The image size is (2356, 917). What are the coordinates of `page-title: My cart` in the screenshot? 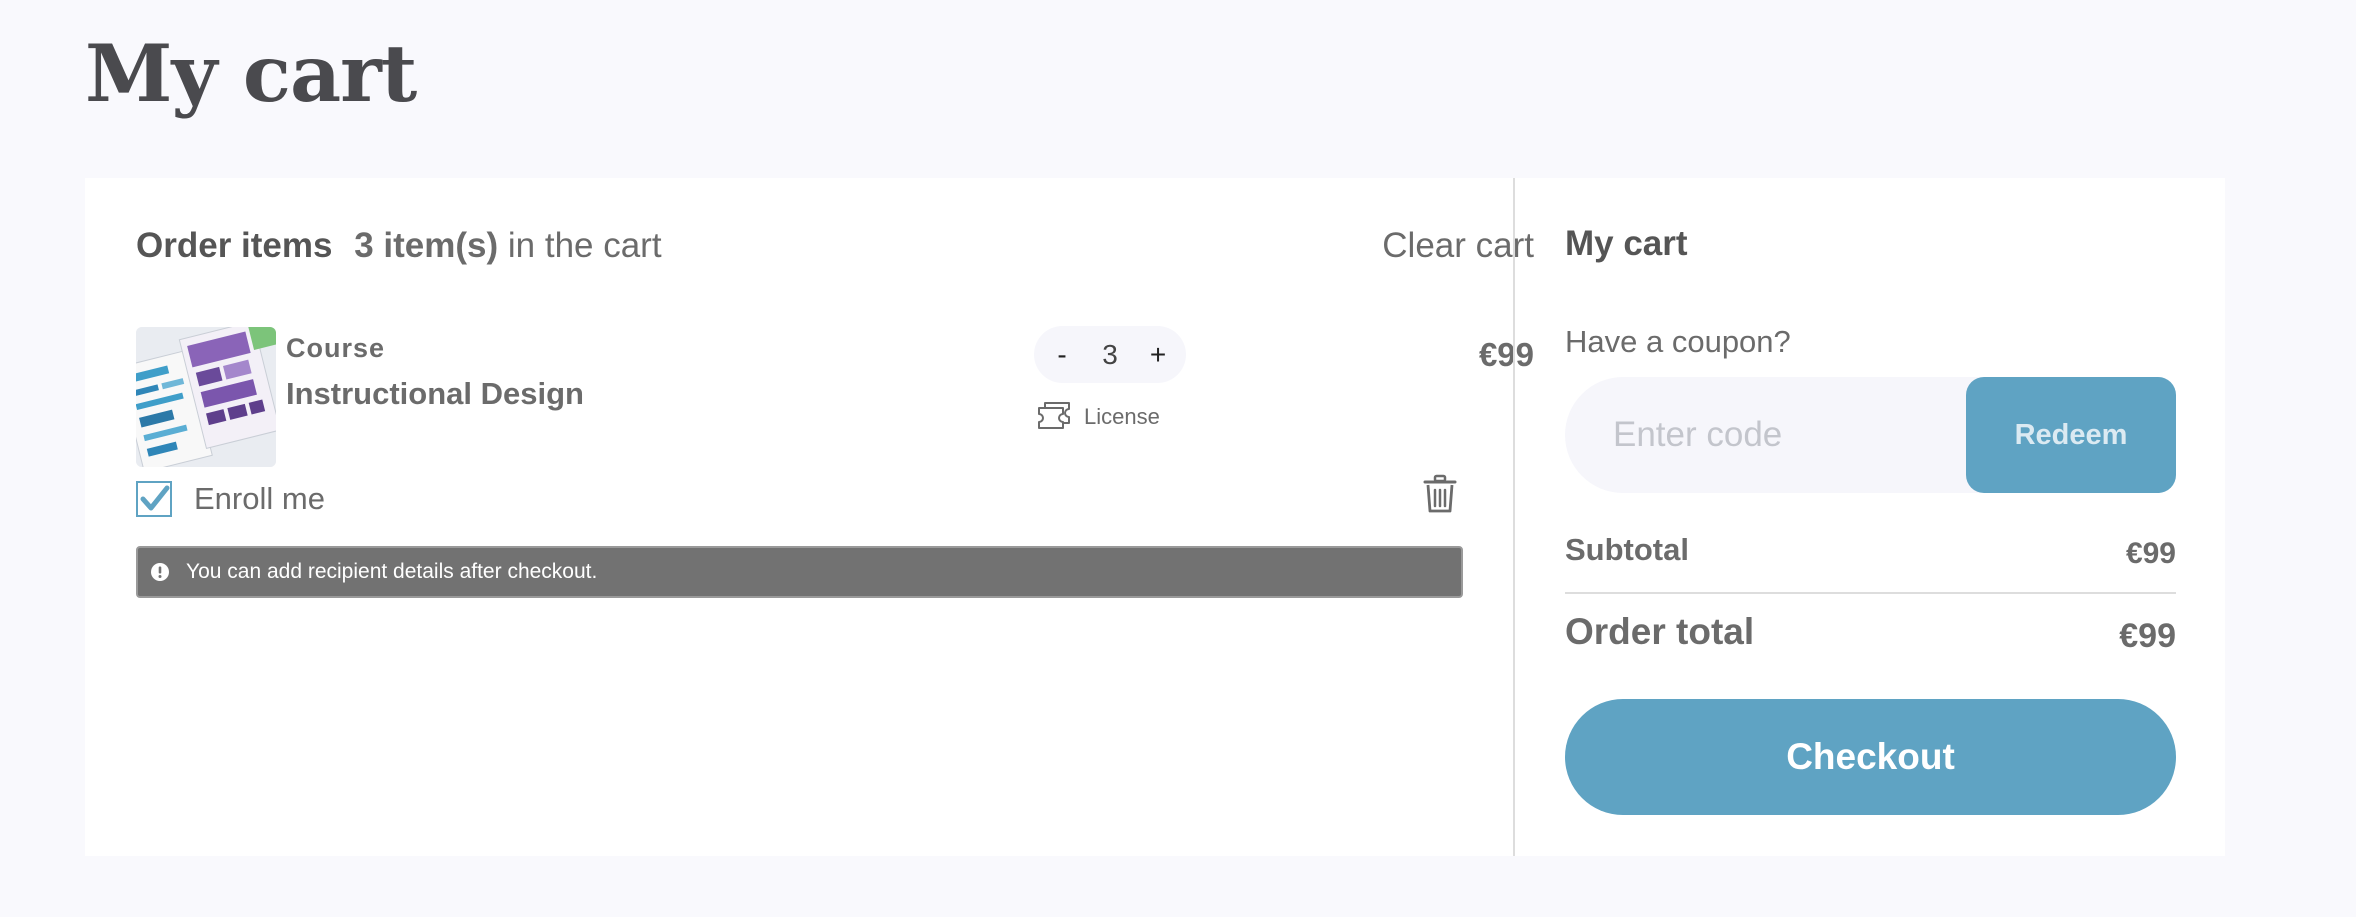 It's located at (251, 73).